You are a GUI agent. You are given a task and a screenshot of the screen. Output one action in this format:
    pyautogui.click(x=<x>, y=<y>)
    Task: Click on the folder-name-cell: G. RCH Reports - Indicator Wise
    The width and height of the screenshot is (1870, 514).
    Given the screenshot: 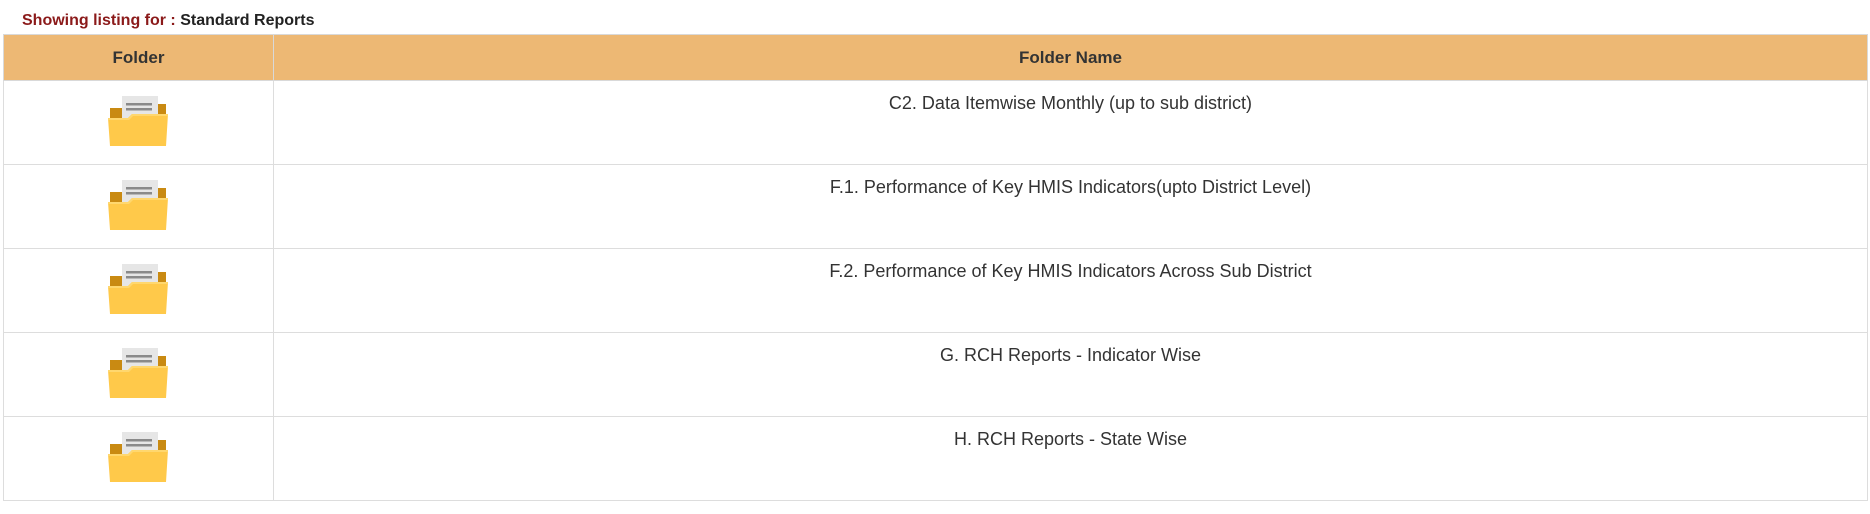 What is the action you would take?
    pyautogui.click(x=1070, y=374)
    